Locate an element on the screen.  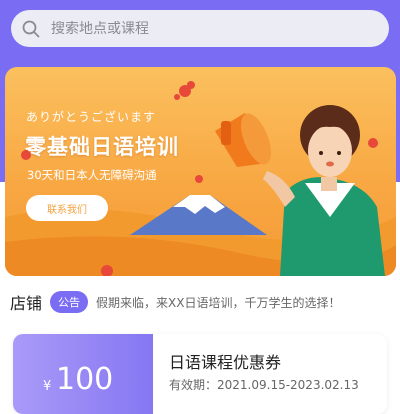
store-notice: 店铺 公告 假期来临，来XX日语培训，千万学生的选择！ is located at coordinates (205, 302).